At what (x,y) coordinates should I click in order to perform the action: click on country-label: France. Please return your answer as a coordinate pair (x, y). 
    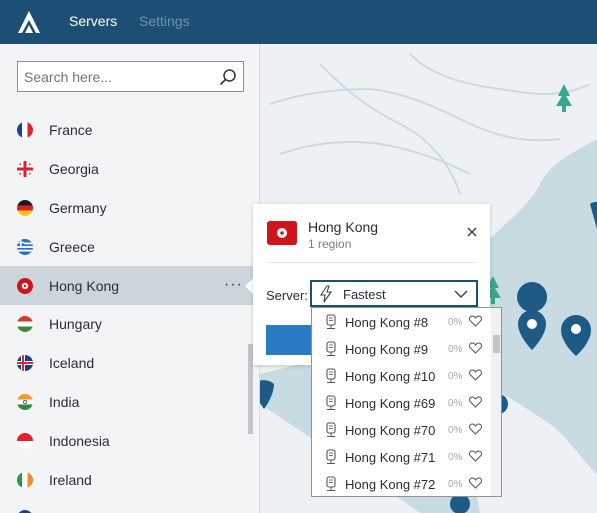
    Looking at the image, I should click on (71, 130).